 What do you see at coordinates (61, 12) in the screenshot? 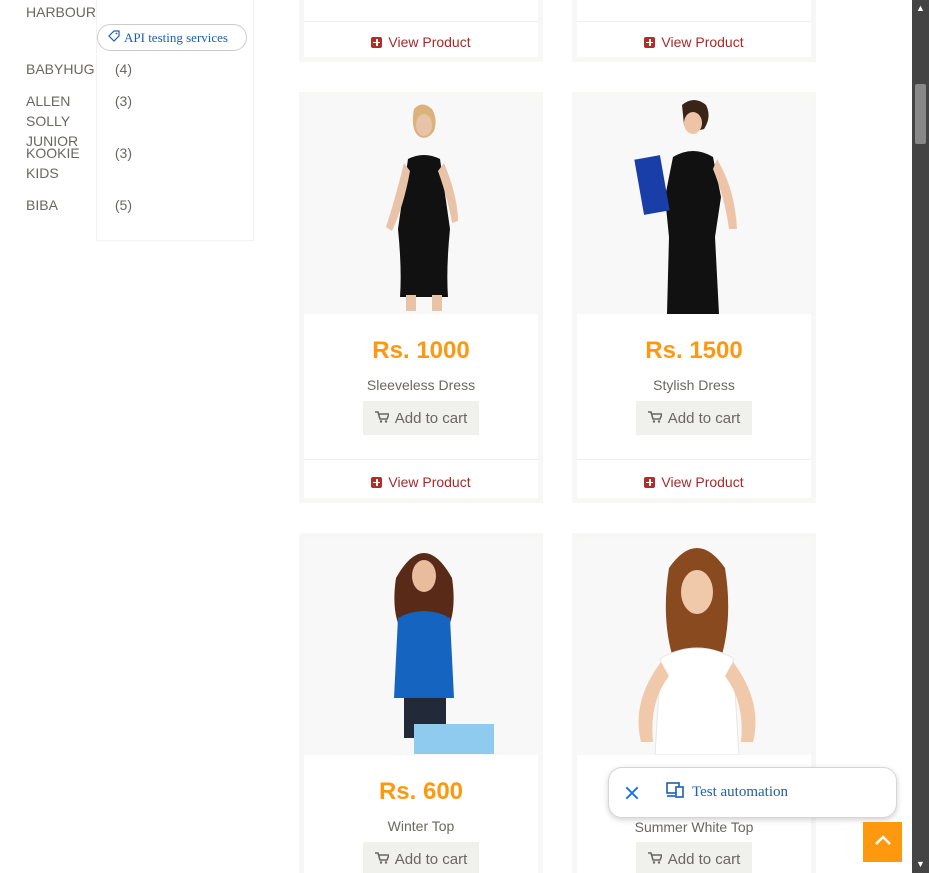
I see `brand-name: HARBOUR` at bounding box center [61, 12].